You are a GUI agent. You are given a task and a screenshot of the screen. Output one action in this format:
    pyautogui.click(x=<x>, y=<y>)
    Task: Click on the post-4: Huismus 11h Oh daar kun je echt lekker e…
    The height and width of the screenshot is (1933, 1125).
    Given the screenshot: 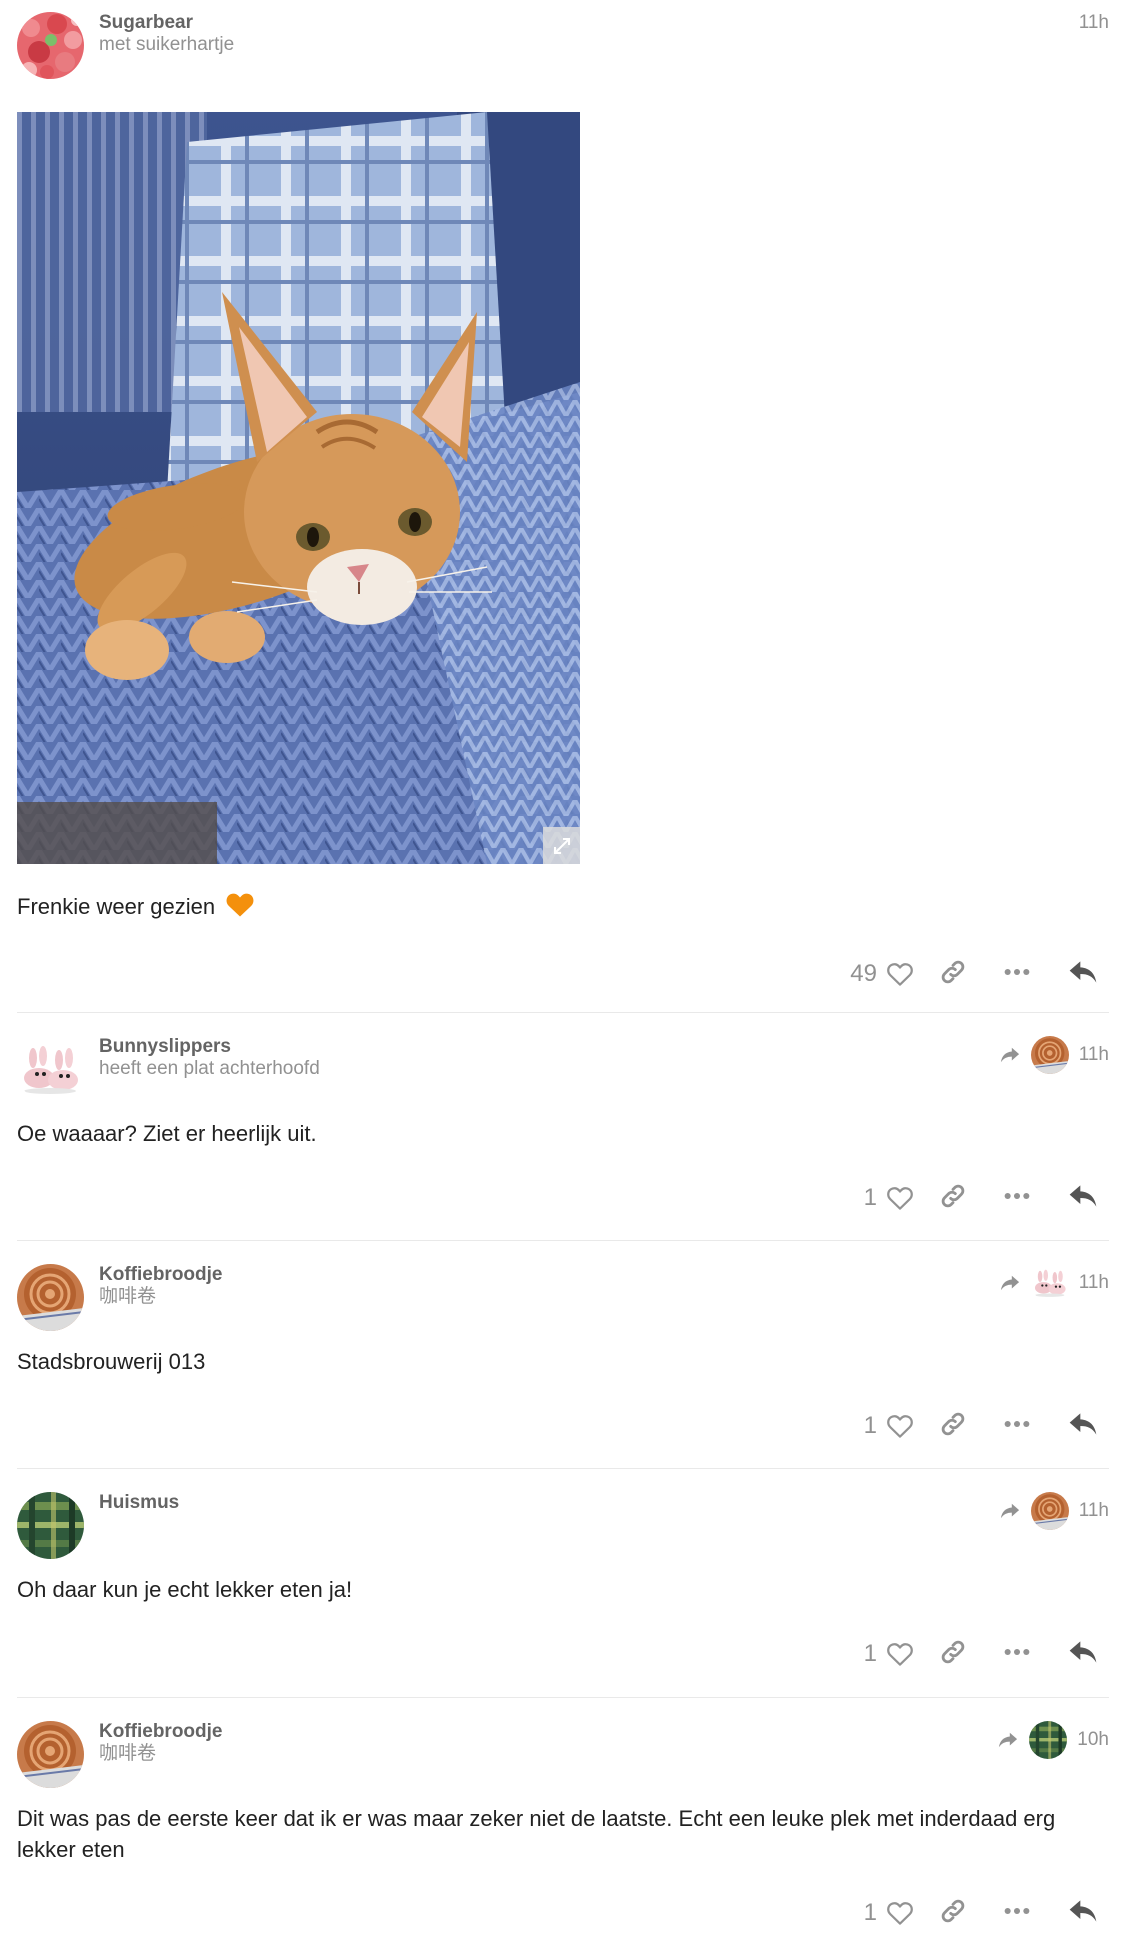 What is the action you would take?
    pyautogui.click(x=563, y=1592)
    